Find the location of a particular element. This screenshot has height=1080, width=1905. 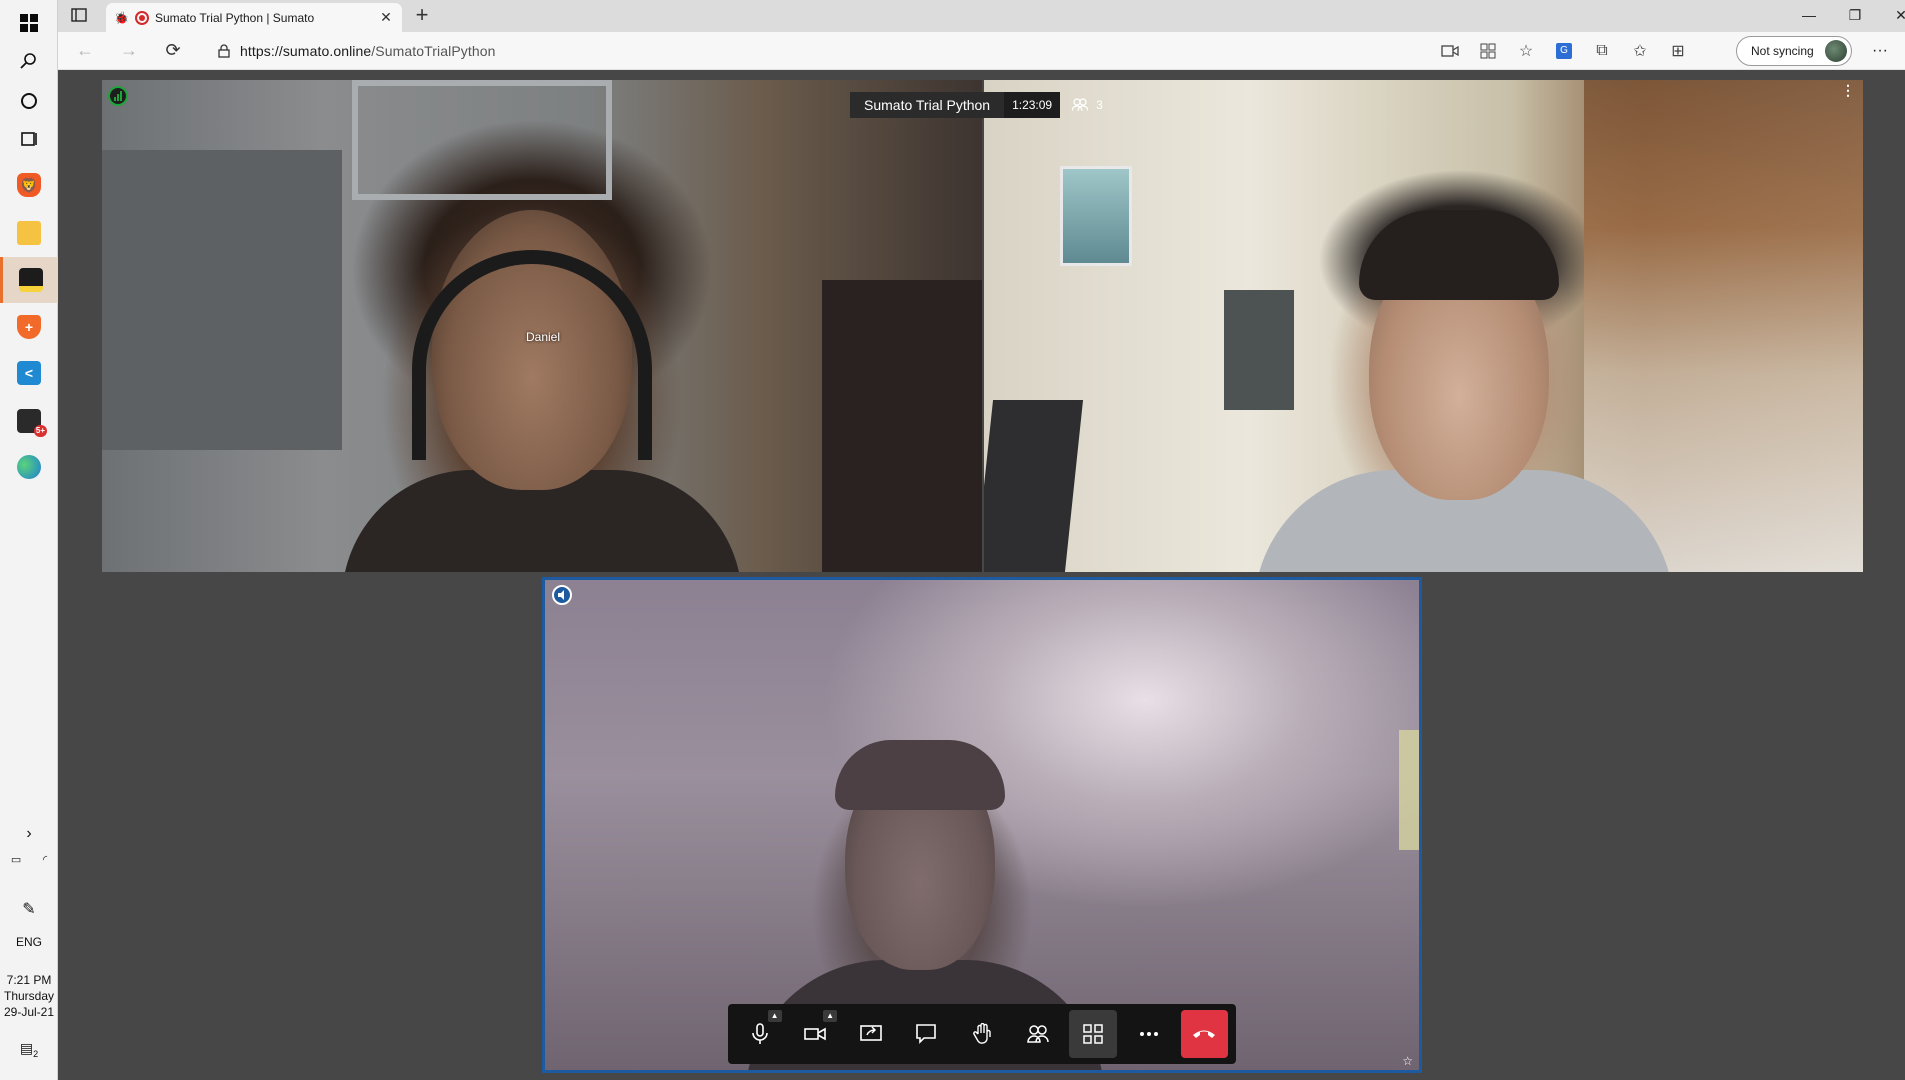

camera-icon is located at coordinates (815, 1034).